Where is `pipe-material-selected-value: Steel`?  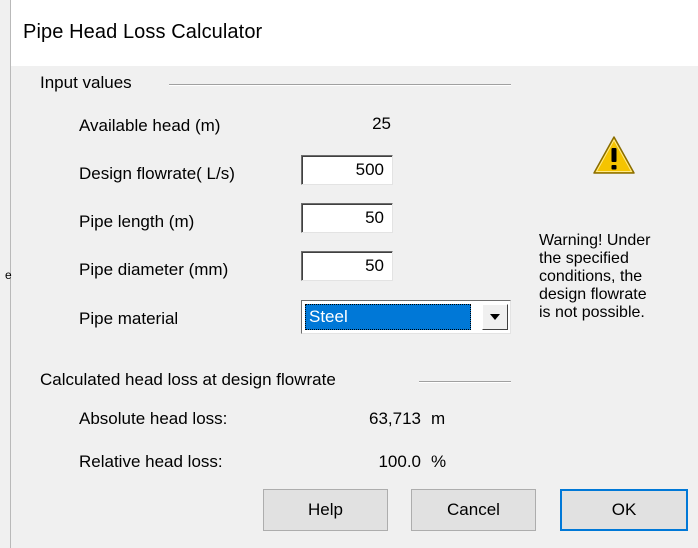 pipe-material-selected-value: Steel is located at coordinates (388, 317).